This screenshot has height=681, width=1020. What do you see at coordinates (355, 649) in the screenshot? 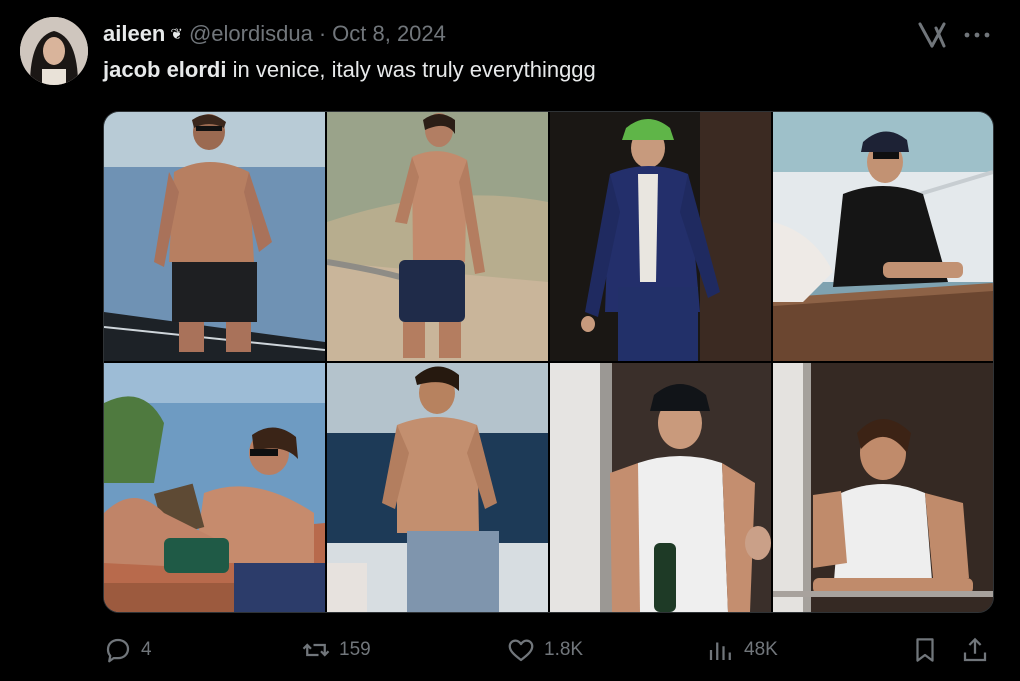
I see `repost-count: 159` at bounding box center [355, 649].